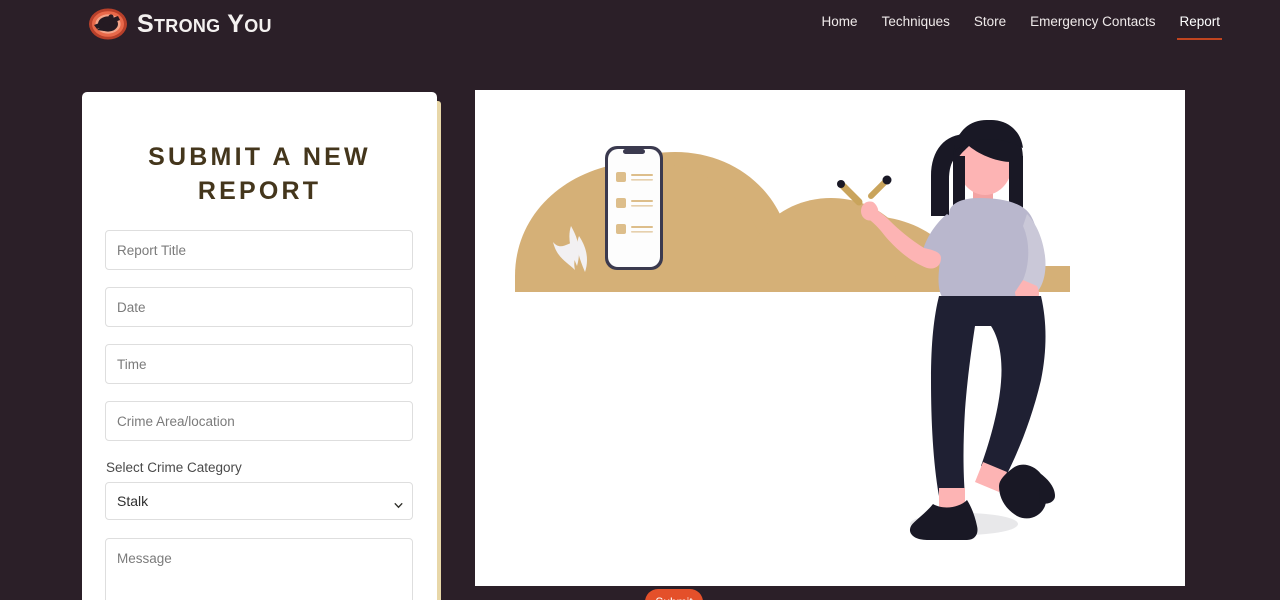 This screenshot has width=1280, height=600. What do you see at coordinates (946, 330) in the screenshot?
I see `woman-figure` at bounding box center [946, 330].